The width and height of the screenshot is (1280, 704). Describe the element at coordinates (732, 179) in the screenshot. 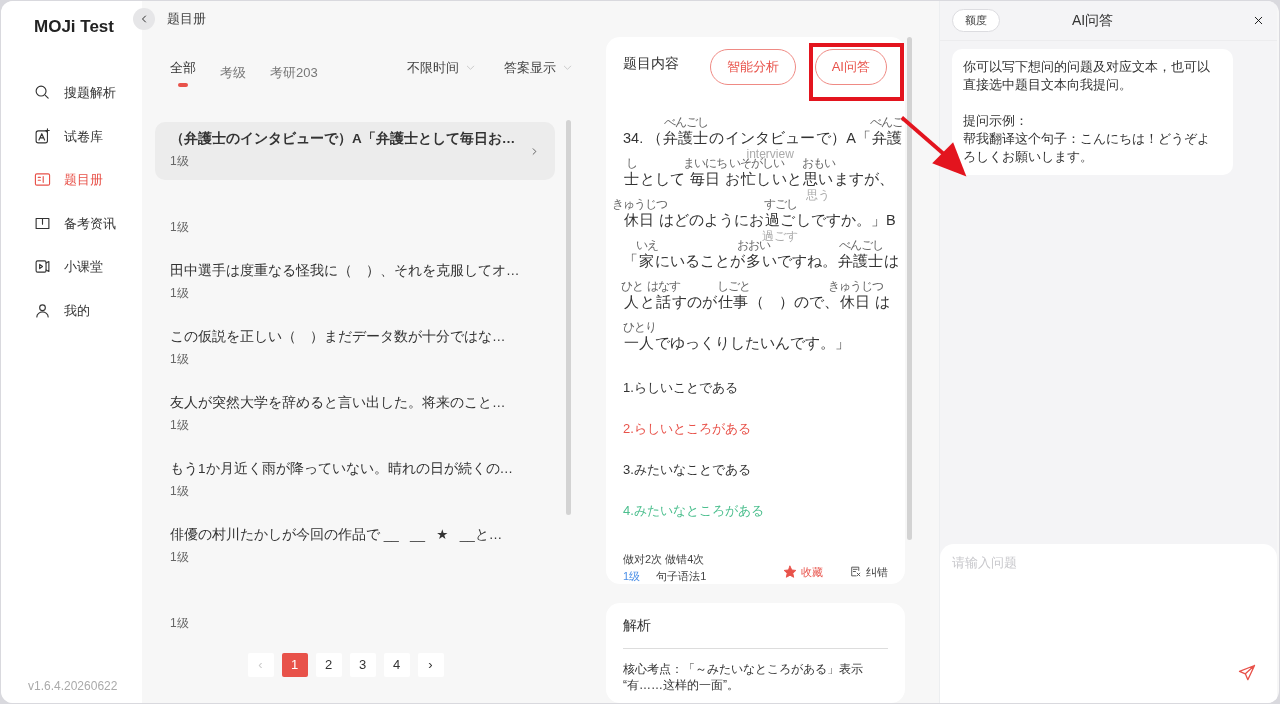

I see `question-text: お` at that location.